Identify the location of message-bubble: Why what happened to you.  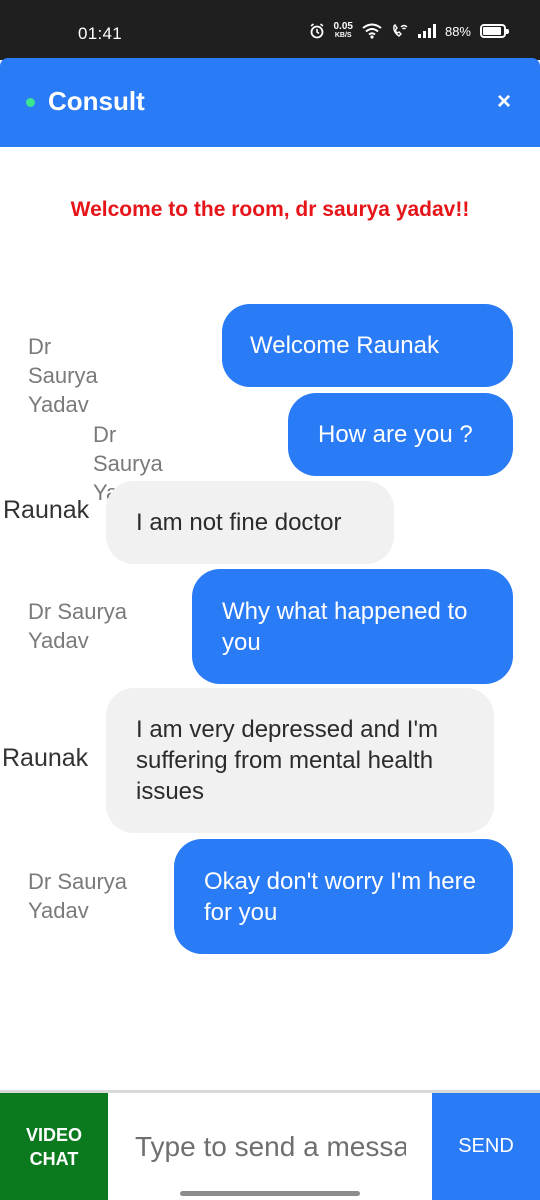
(352, 626).